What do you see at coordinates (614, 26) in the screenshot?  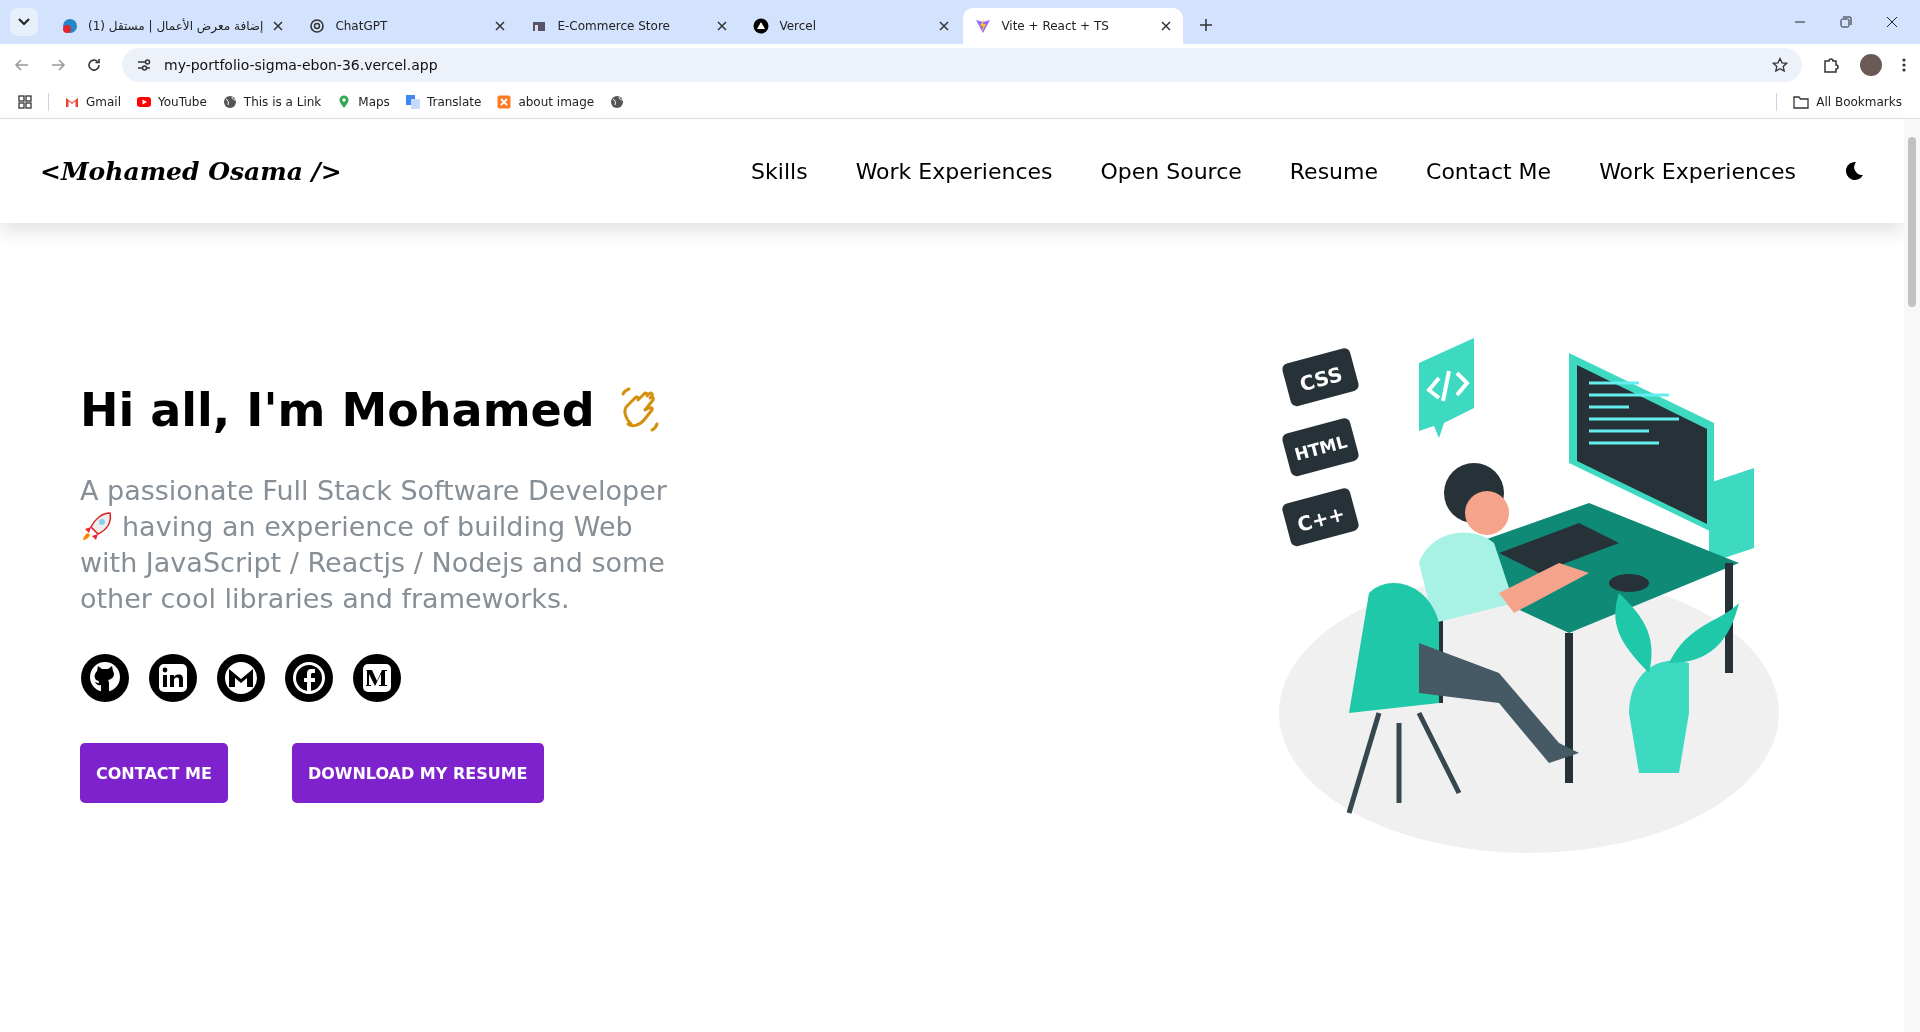 I see `tab-title: E-Commerce Store` at bounding box center [614, 26].